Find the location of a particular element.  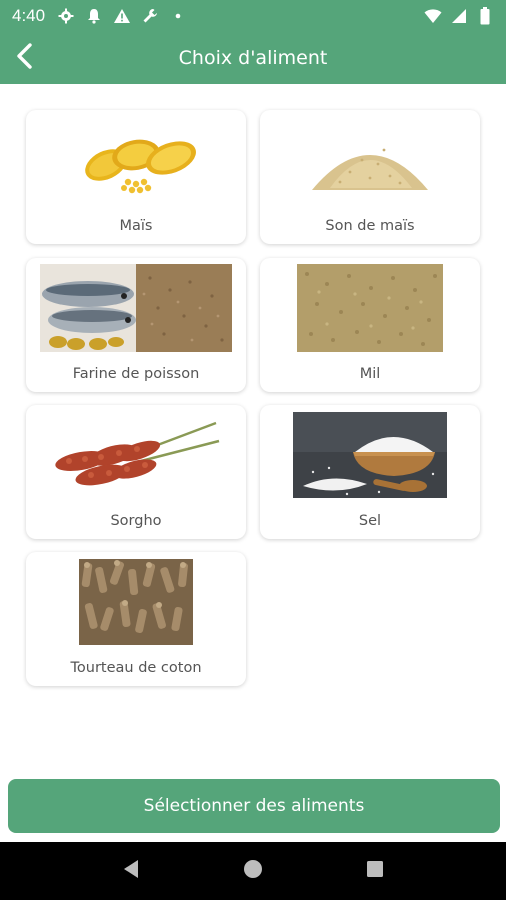

system-nav-bar is located at coordinates (253, 871).